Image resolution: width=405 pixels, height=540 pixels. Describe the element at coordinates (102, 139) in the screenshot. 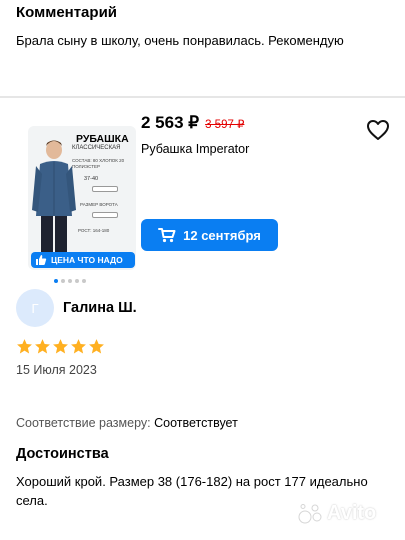

I see `product-image-title: РУБАШКА` at that location.